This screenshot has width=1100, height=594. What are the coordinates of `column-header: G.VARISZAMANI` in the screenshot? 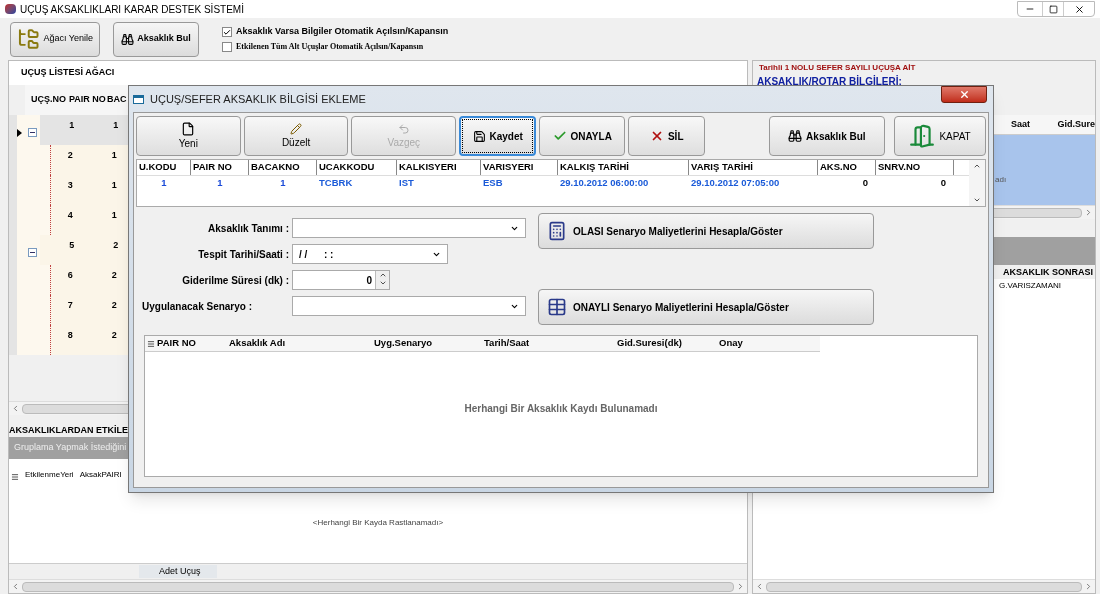 It's located at (1030, 286).